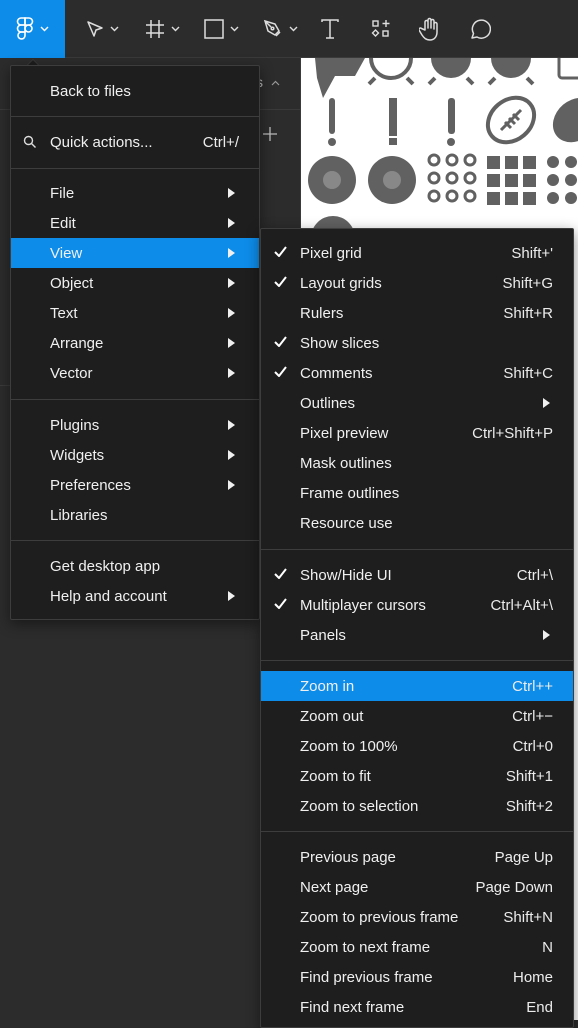  Describe the element at coordinates (25, 28) in the screenshot. I see `figma-logo-icon` at that location.